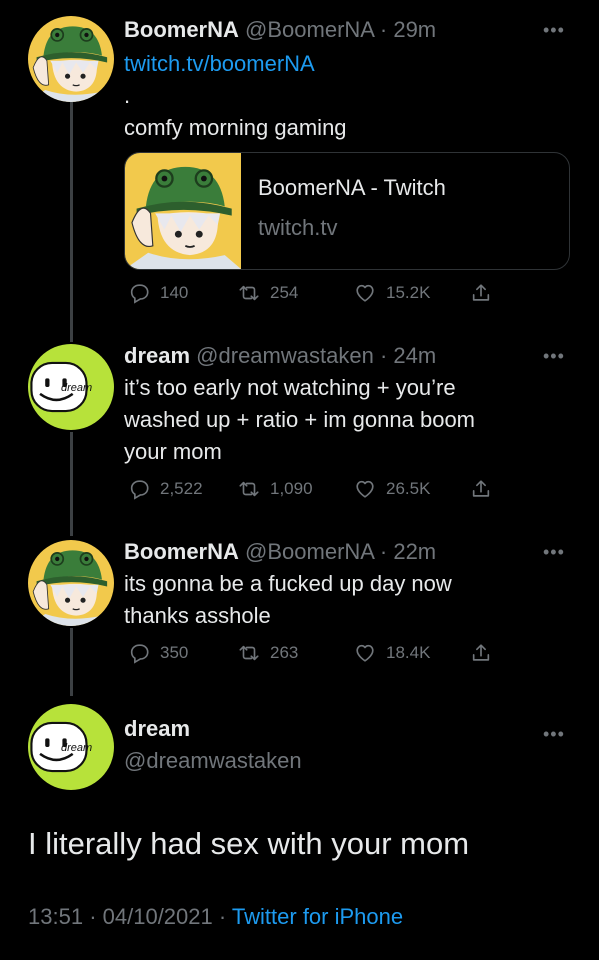  What do you see at coordinates (408, 292) in the screenshot?
I see `like-count: 15.2K` at bounding box center [408, 292].